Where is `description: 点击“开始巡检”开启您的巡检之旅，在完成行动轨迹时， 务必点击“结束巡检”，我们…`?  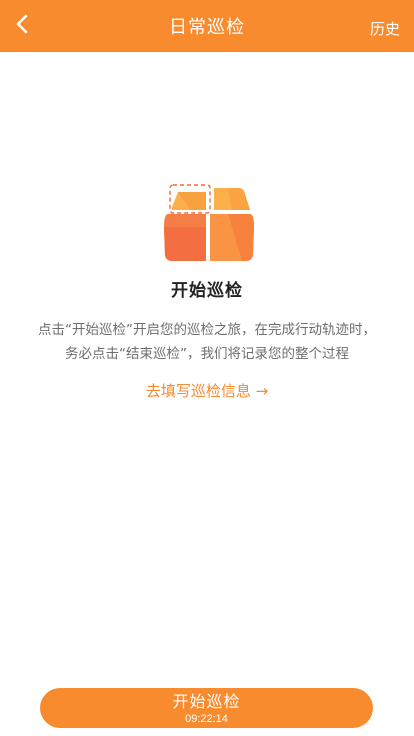
description: 点击“开始巡检”开启您的巡检之旅，在完成行动轨迹时， 务必点击“结束巡检”，我们… is located at coordinates (207, 342).